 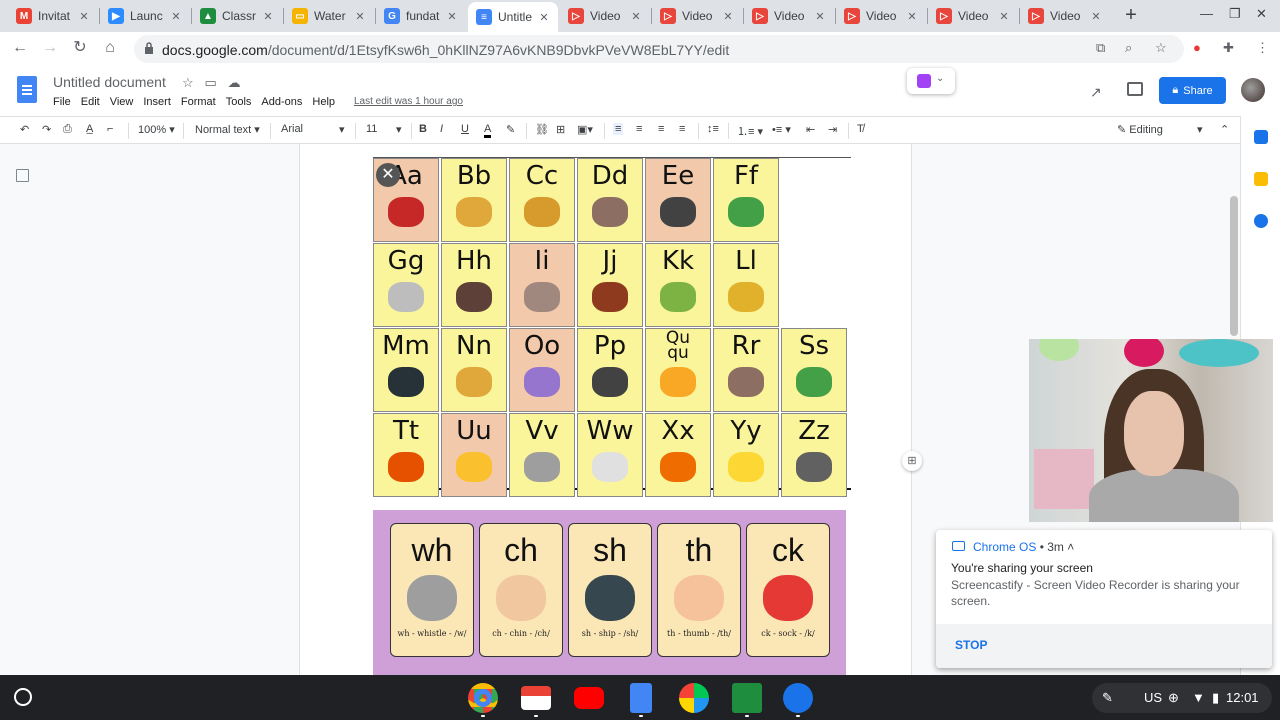 I want to click on spellcheck-icon: A̲, so click(x=89, y=129).